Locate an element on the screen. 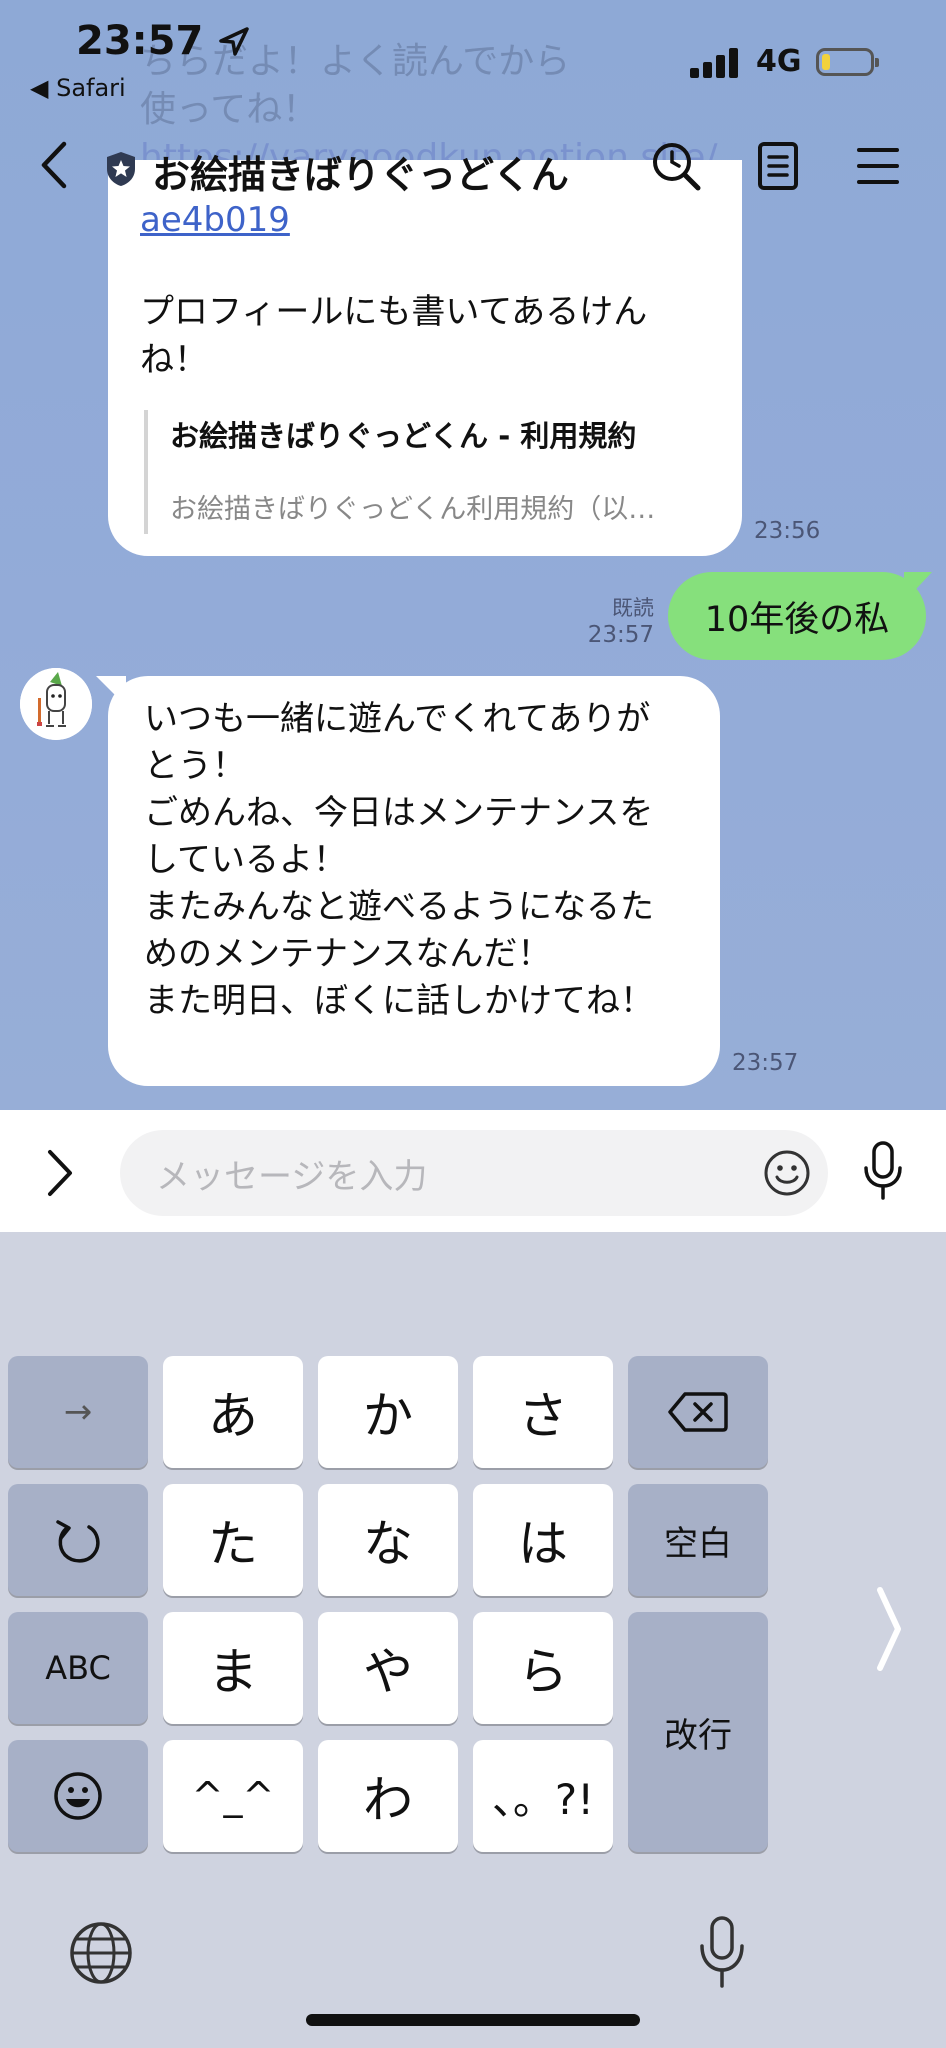 The image size is (946, 2048). key-a: あ is located at coordinates (233, 1412).